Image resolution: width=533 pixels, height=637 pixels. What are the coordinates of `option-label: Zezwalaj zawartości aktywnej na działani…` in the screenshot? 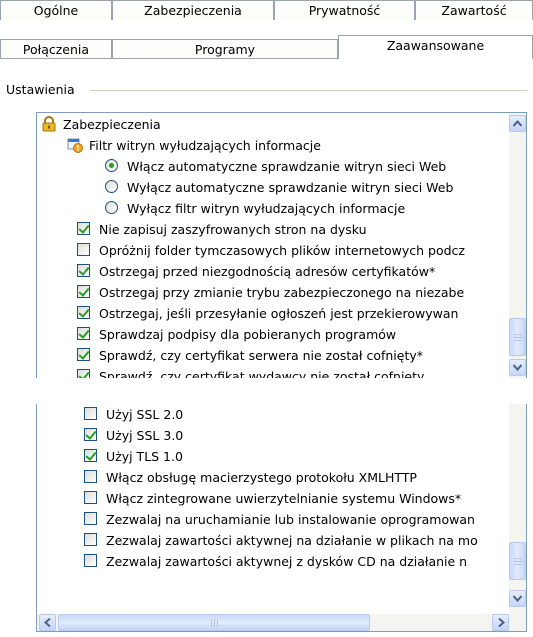 It's located at (292, 540).